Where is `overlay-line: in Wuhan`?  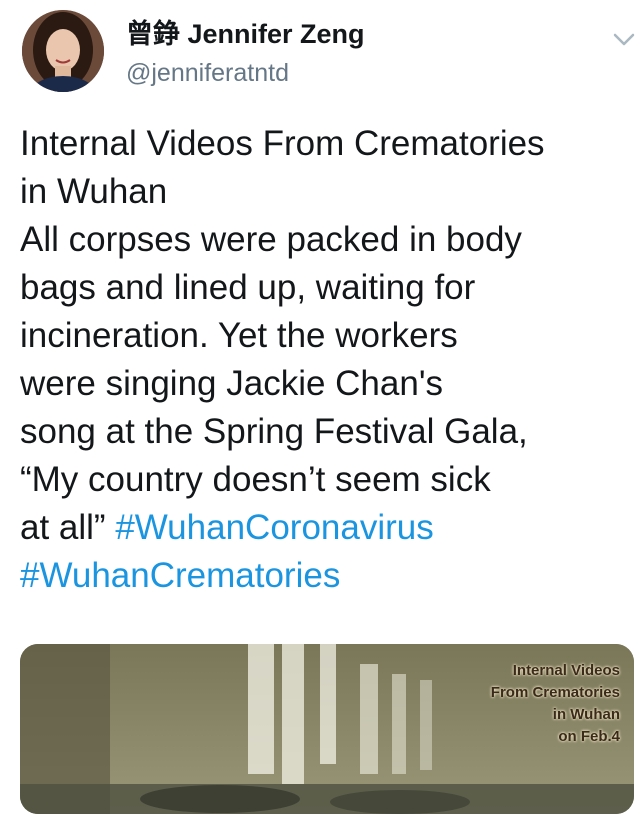
overlay-line: in Wuhan is located at coordinates (586, 714).